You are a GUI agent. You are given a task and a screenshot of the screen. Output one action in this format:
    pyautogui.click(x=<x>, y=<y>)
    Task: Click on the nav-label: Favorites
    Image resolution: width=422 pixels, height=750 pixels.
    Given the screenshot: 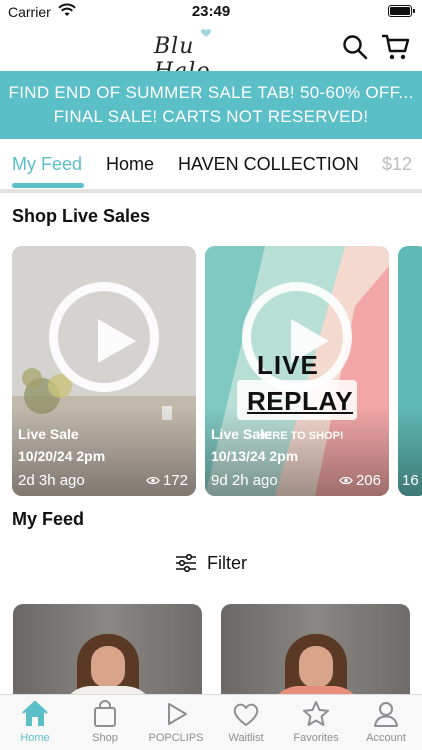 What is the action you would take?
    pyautogui.click(x=316, y=738)
    